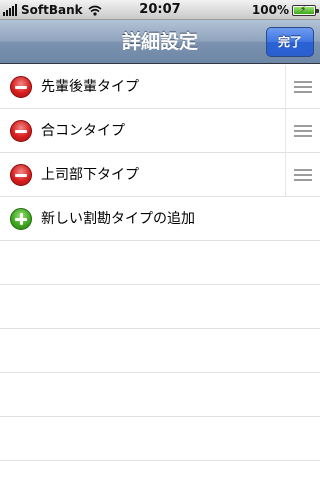 This screenshot has height=480, width=320. What do you see at coordinates (21, 219) in the screenshot?
I see `add-icon` at bounding box center [21, 219].